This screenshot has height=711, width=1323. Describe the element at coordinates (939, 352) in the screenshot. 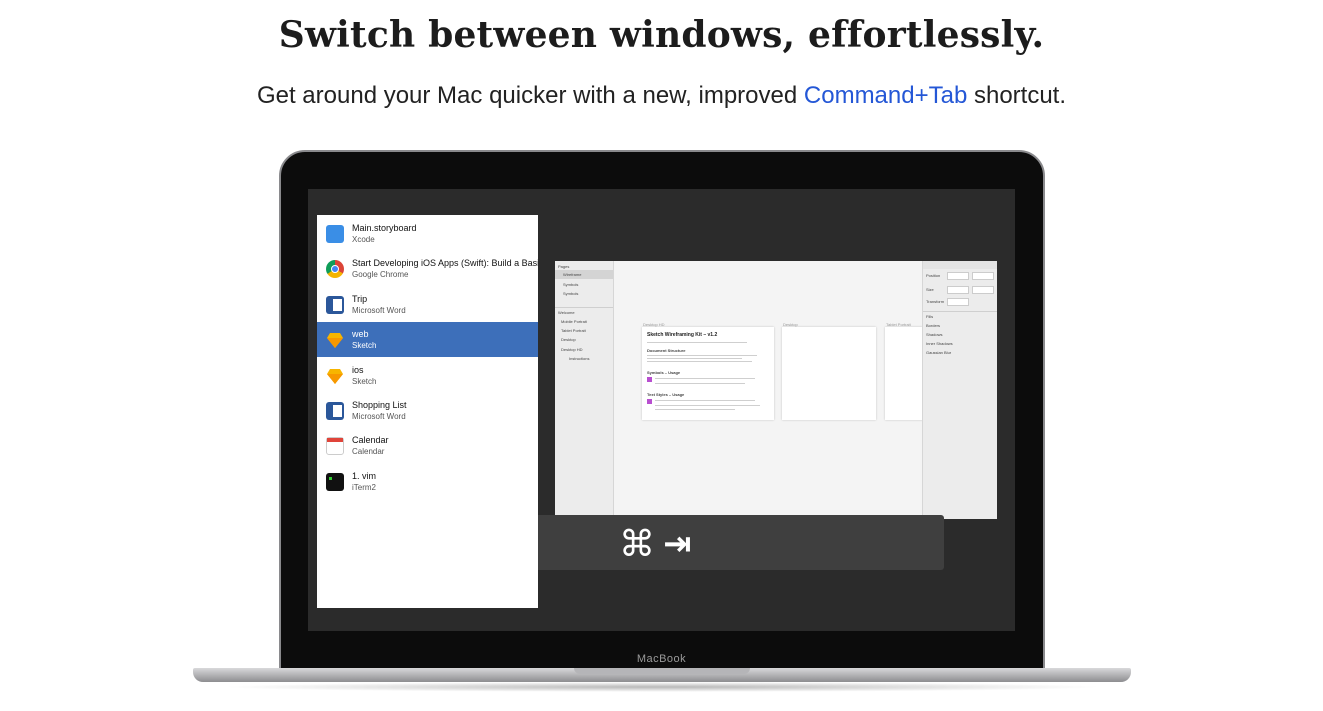

I see `inspector-label: Gaussian Blur` at that location.